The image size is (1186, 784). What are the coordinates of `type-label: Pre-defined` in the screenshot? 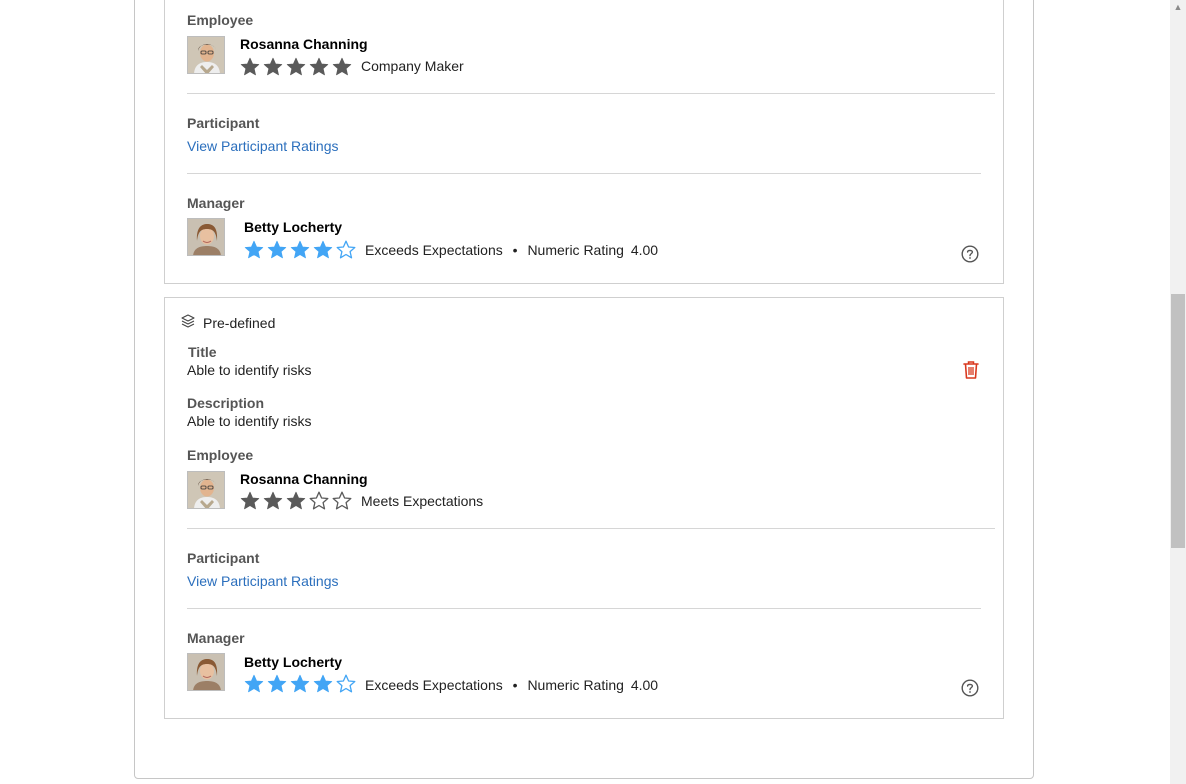 It's located at (239, 323).